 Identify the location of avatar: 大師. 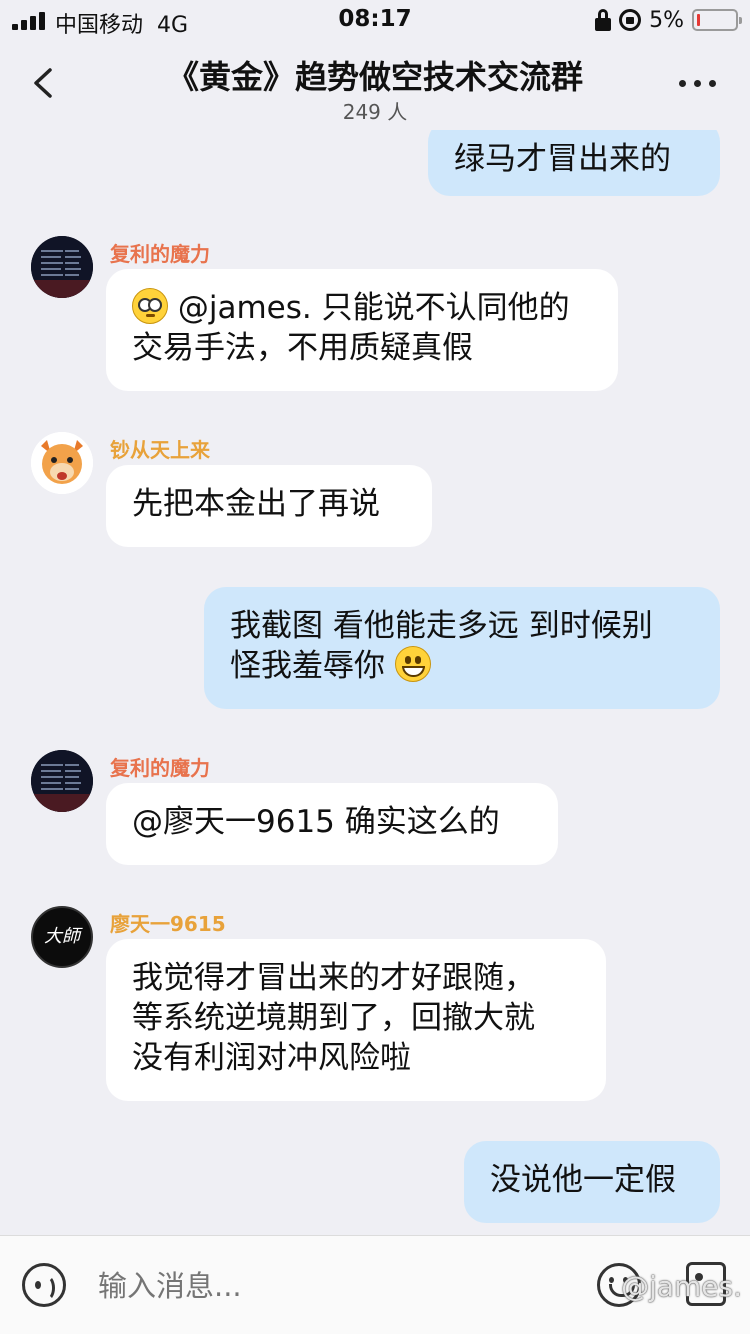
(62, 937).